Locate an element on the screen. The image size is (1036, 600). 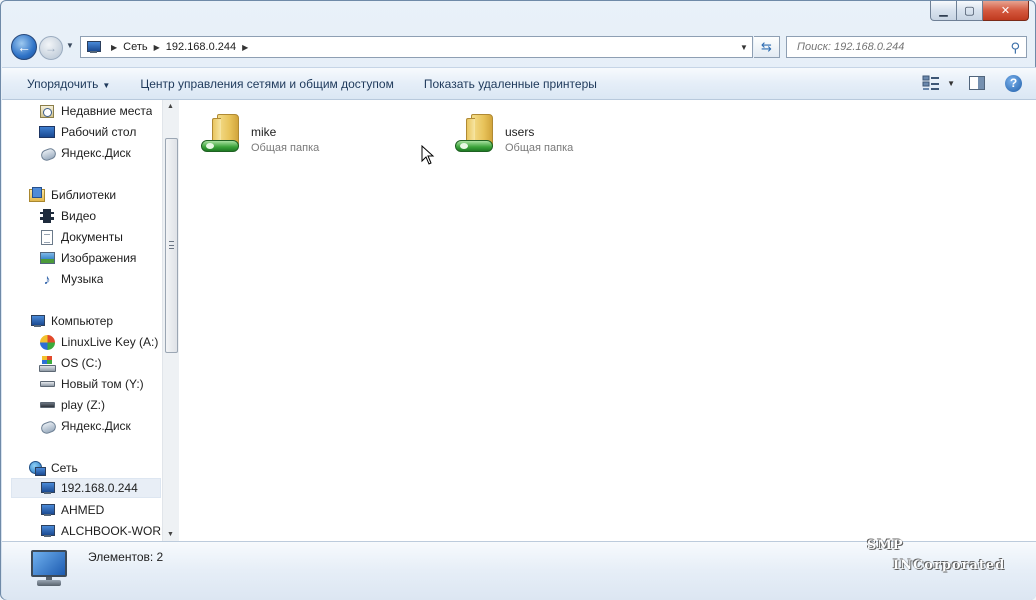
minimize-button: ▁ is located at coordinates (943, 11).